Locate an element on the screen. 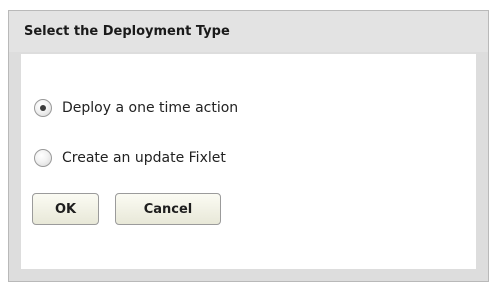 The height and width of the screenshot is (284, 491). dialog-title: Select the Deployment Type is located at coordinates (127, 31).